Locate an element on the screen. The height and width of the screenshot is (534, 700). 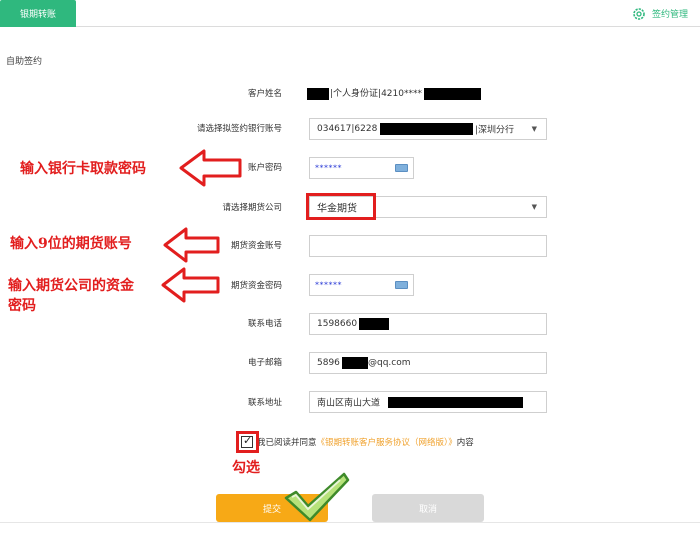
contract-management-label: 签约管理 is located at coordinates (669, 15).